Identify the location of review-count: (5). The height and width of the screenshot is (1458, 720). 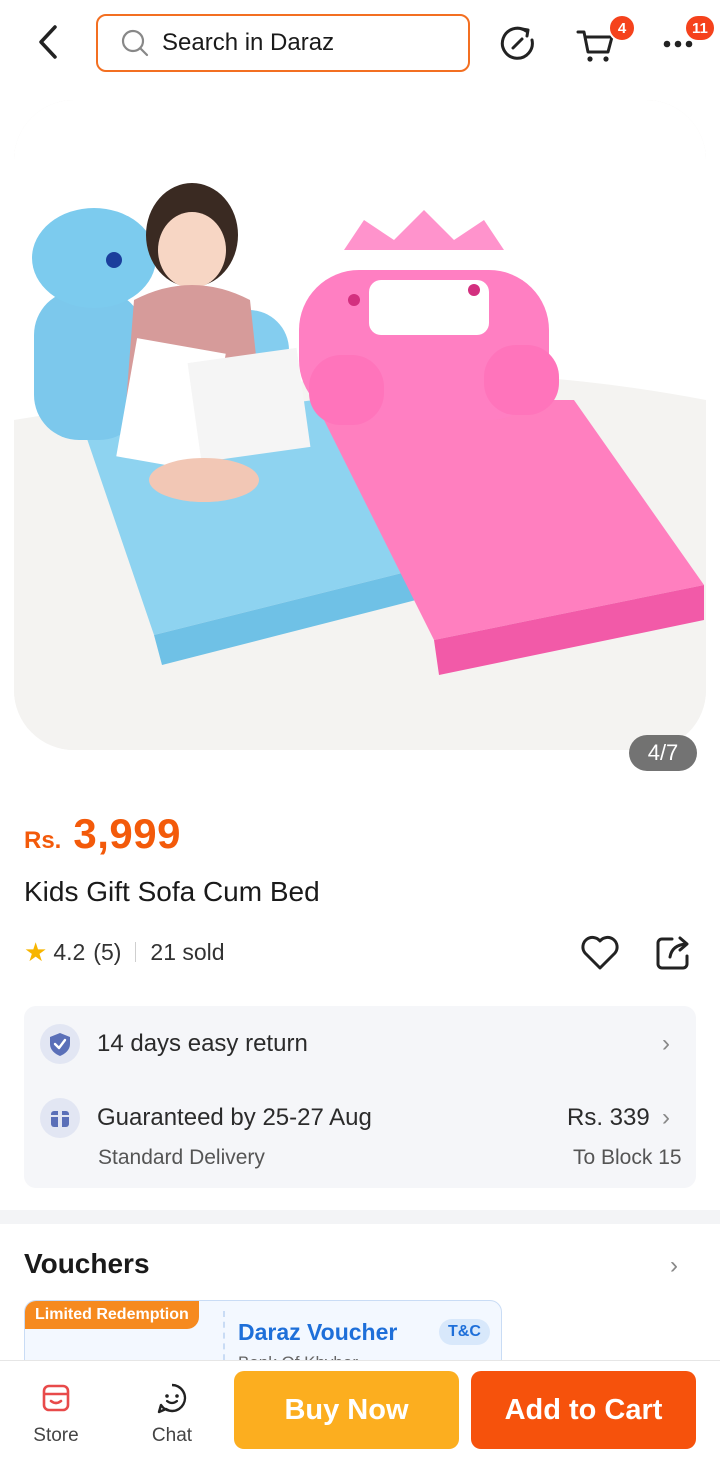
(107, 951).